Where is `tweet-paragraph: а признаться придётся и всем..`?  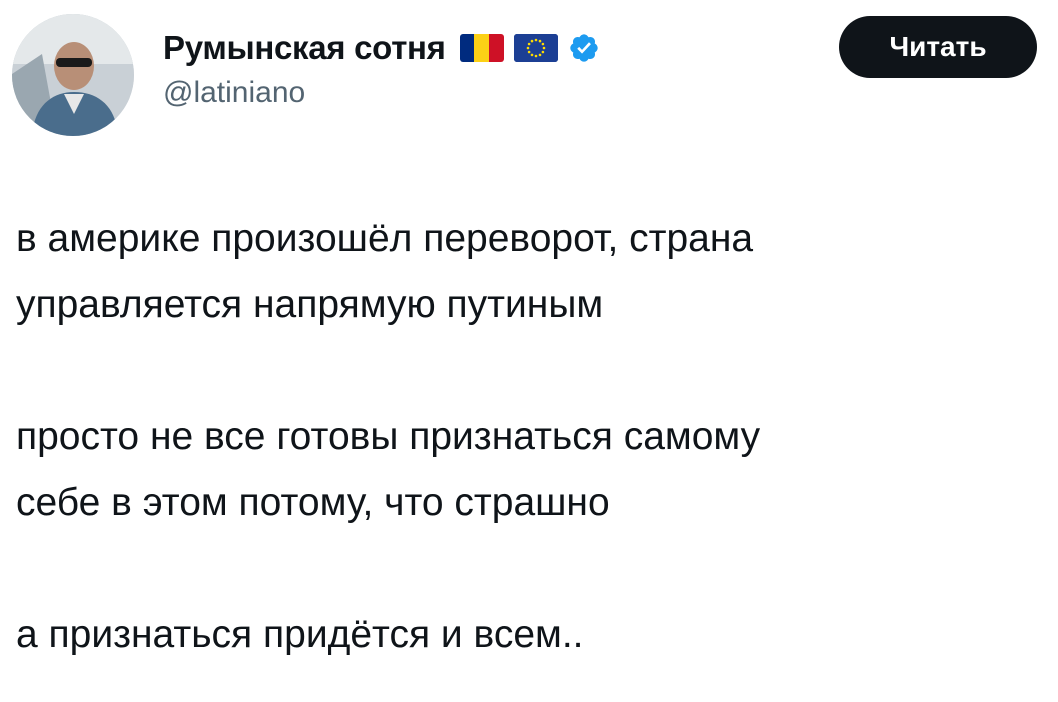 tweet-paragraph: а признаться придётся и всем.. is located at coordinates (526, 635).